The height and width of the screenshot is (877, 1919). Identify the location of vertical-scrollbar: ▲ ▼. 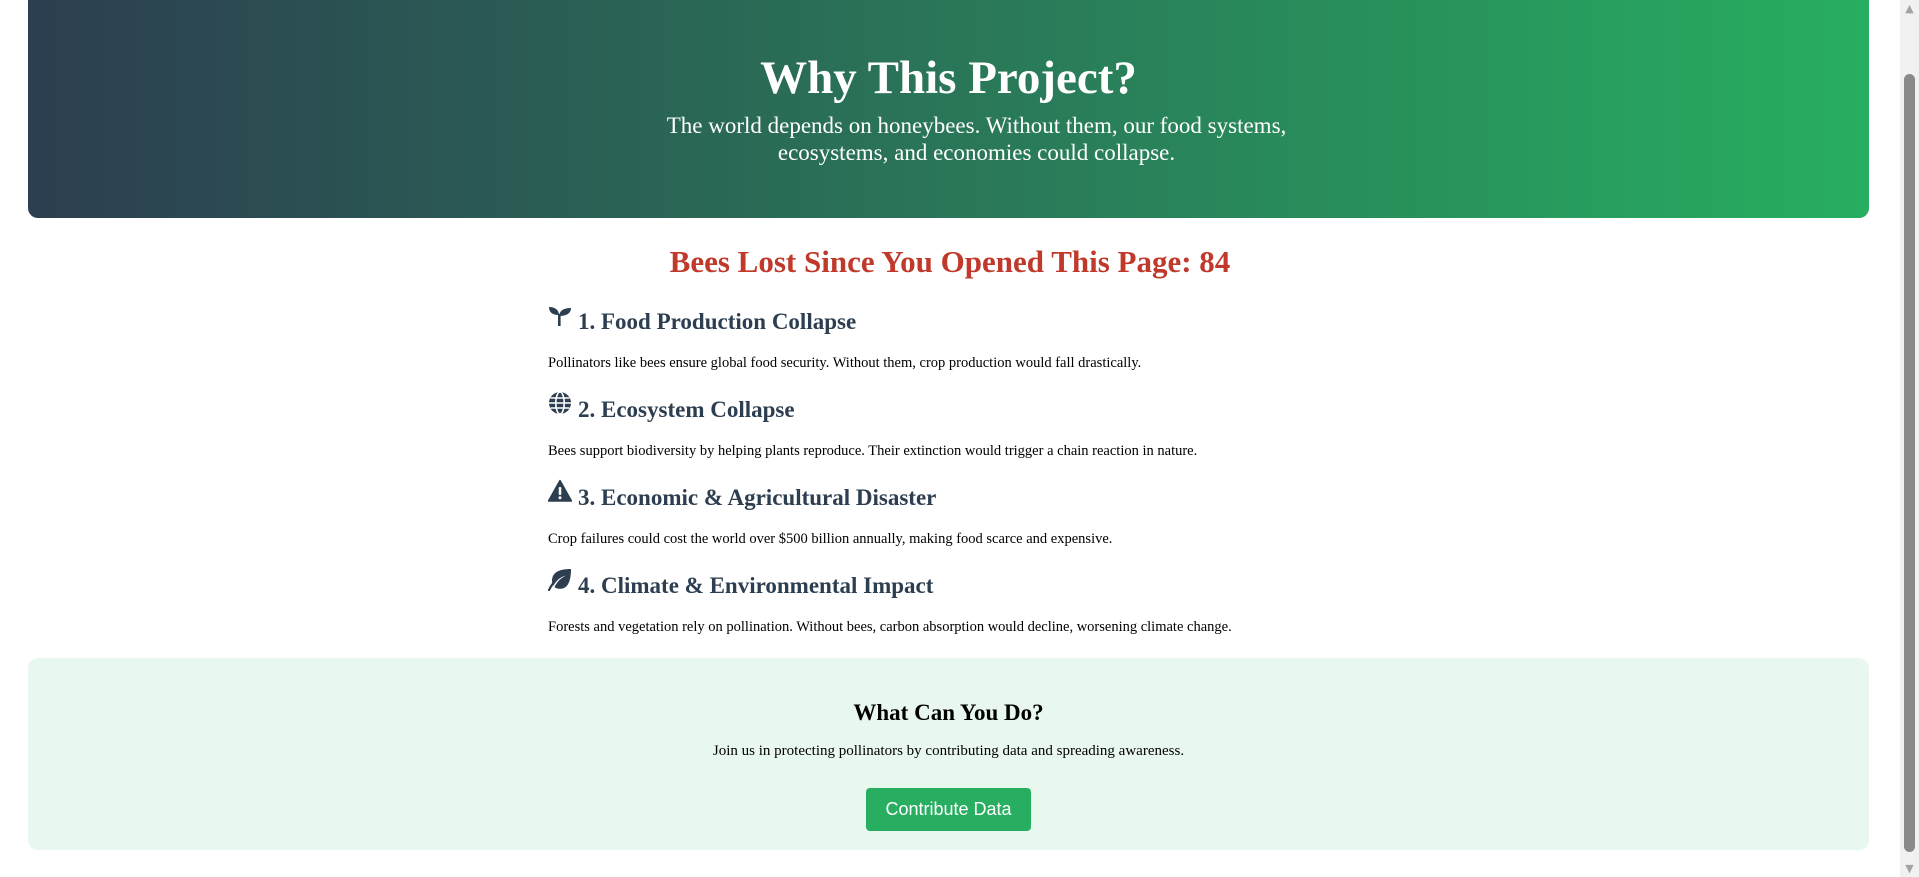
(1909, 438).